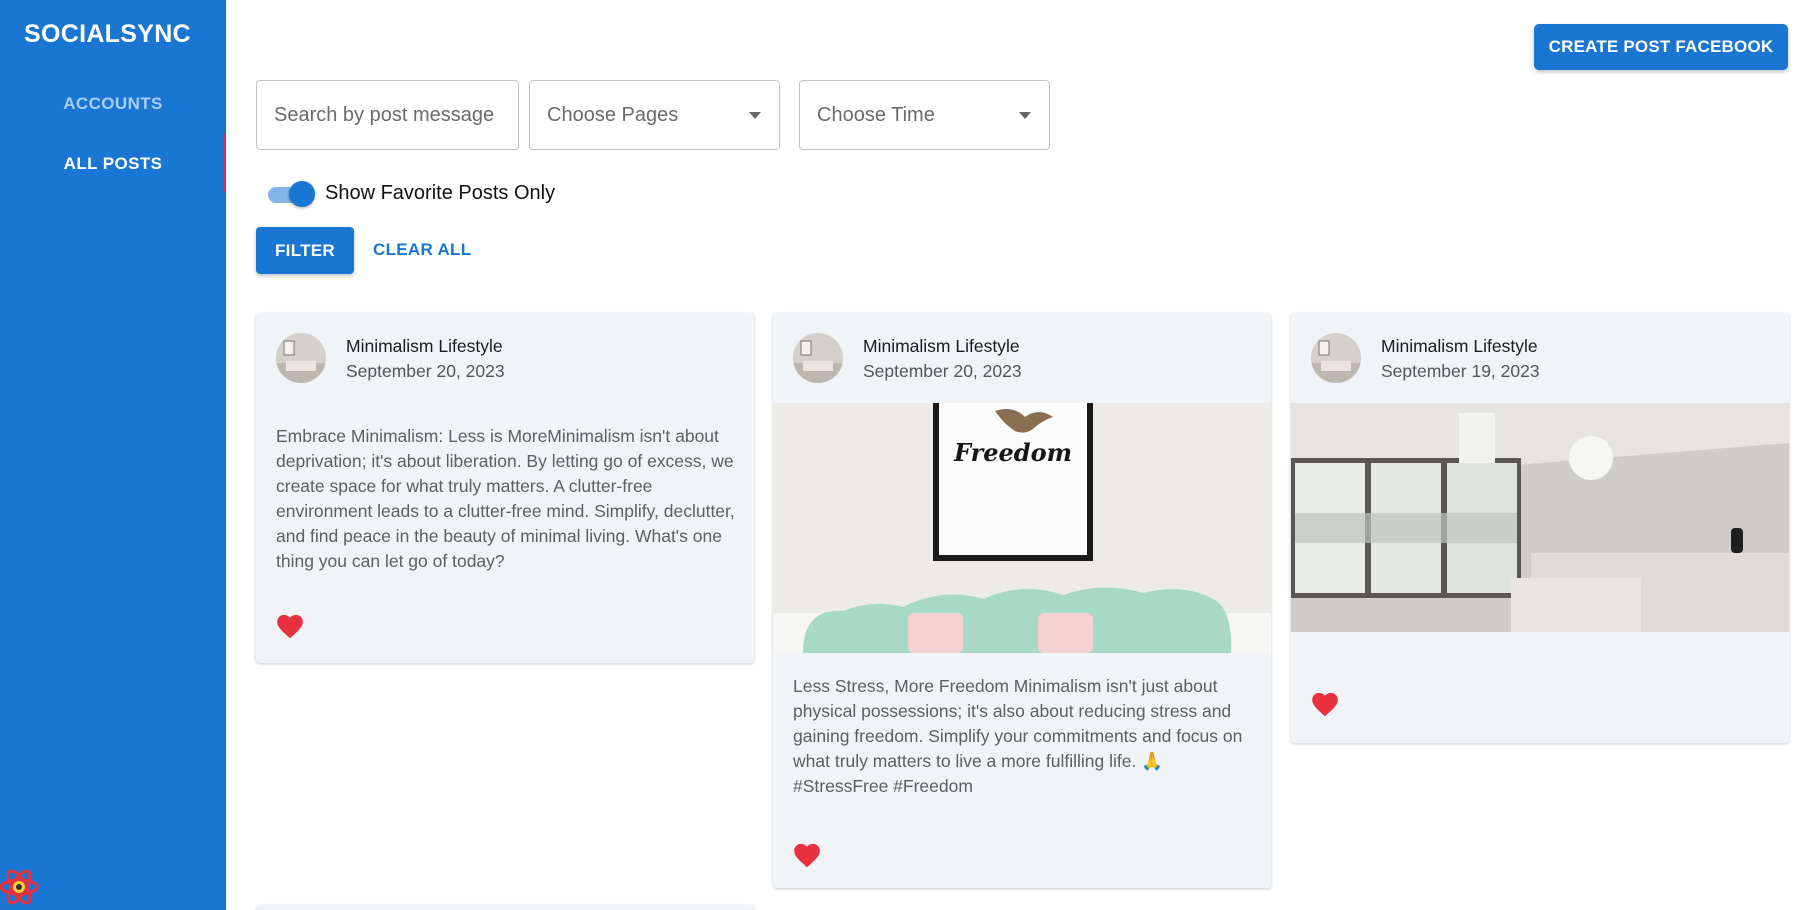 The width and height of the screenshot is (1806, 910). I want to click on time-select: Choose Time, so click(924, 115).